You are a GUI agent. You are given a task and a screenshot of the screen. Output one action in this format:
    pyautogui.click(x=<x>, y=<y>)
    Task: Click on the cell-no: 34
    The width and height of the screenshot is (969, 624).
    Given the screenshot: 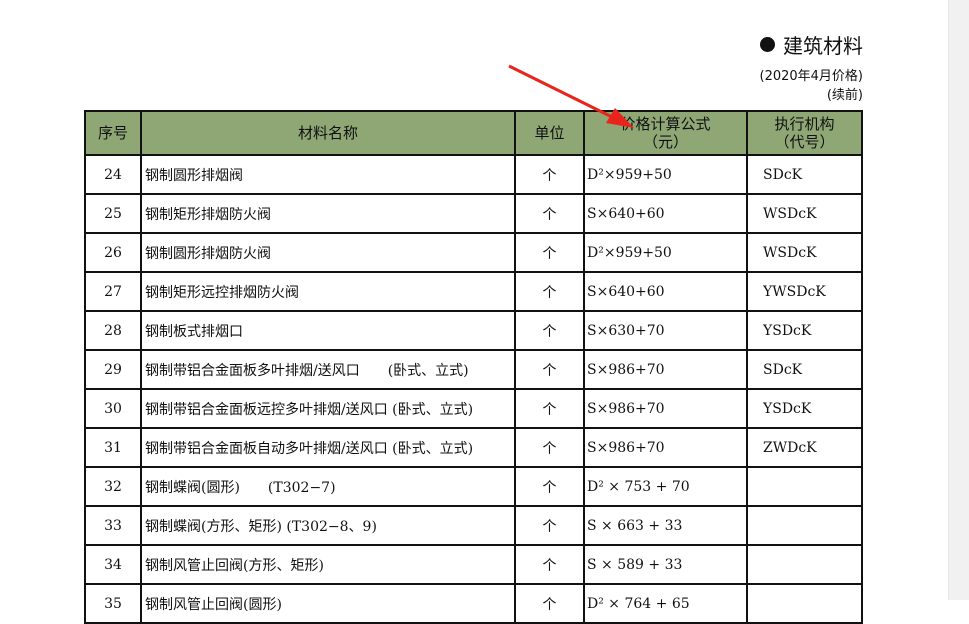 What is the action you would take?
    pyautogui.click(x=113, y=564)
    